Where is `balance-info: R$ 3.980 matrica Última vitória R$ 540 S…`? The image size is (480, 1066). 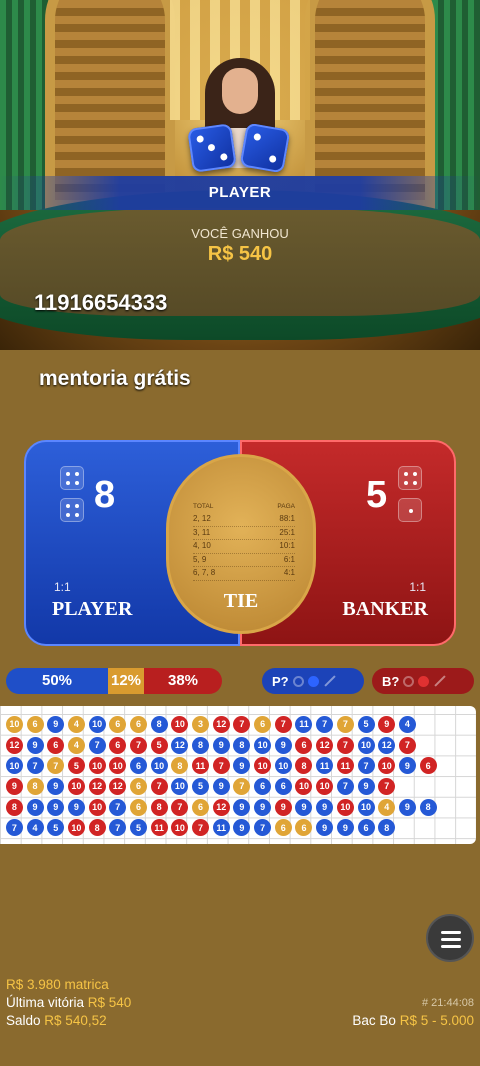
balance-info: R$ 3.980 matrica Última vitória R$ 540 S… is located at coordinates (68, 1003).